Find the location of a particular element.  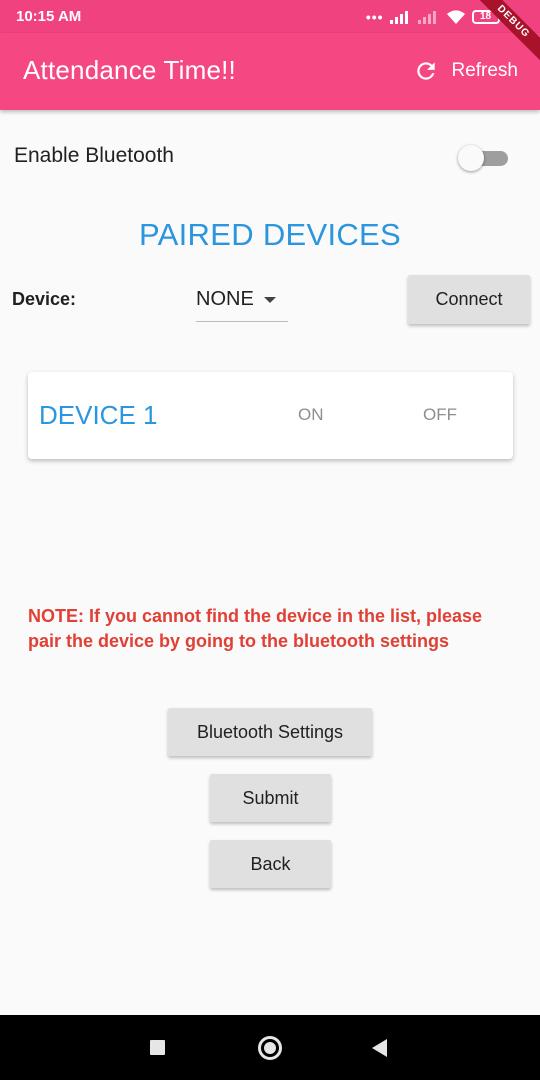

refresh-icon is located at coordinates (426, 71).